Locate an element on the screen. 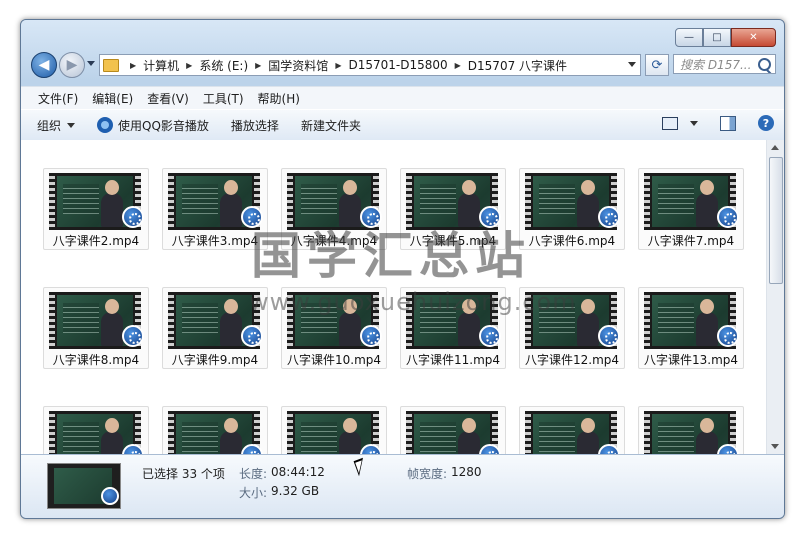  file-item: 八字课件16.mp4 is located at coordinates (334, 430).